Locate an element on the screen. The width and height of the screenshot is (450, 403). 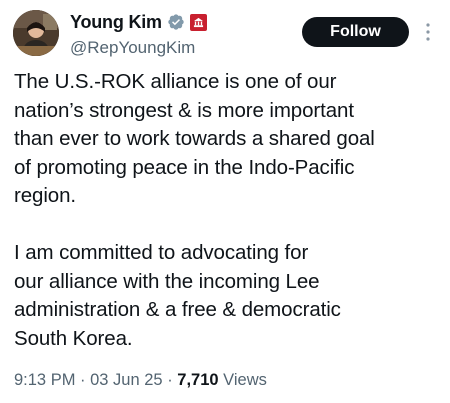
views-count: 7,710 is located at coordinates (198, 380).